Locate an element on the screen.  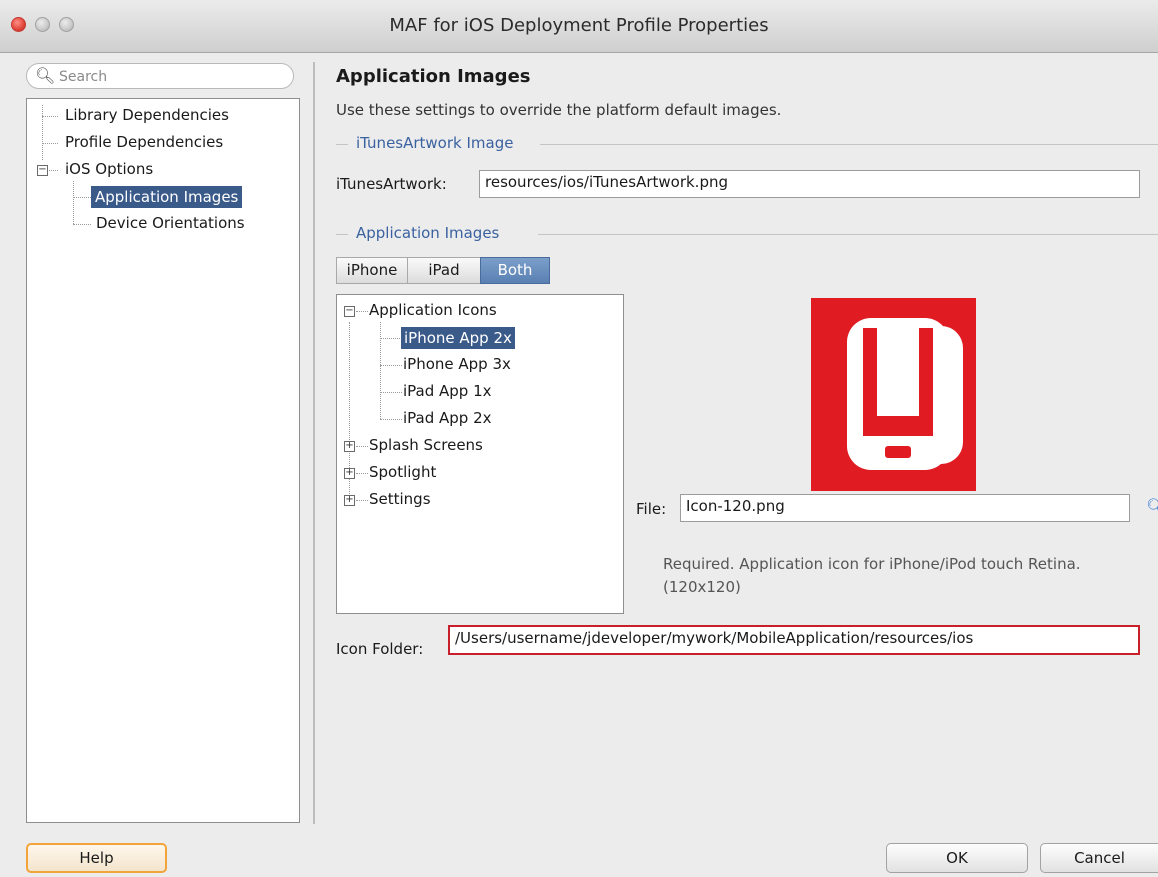
search-field: 🔍︎ is located at coordinates (160, 76).